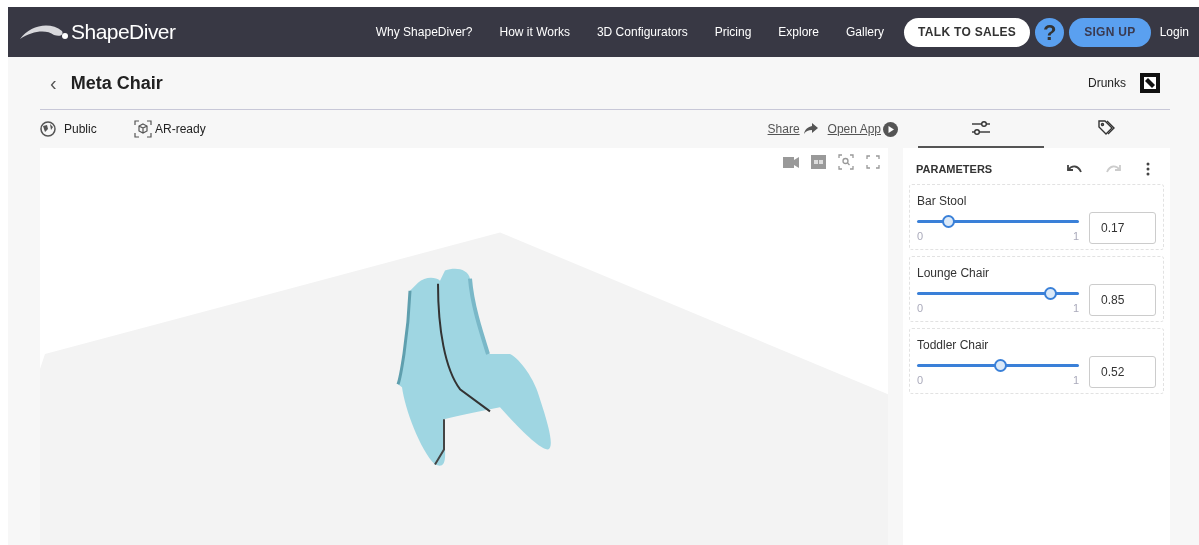  I want to click on nav-link: Why ShapeDiver?, so click(424, 32).